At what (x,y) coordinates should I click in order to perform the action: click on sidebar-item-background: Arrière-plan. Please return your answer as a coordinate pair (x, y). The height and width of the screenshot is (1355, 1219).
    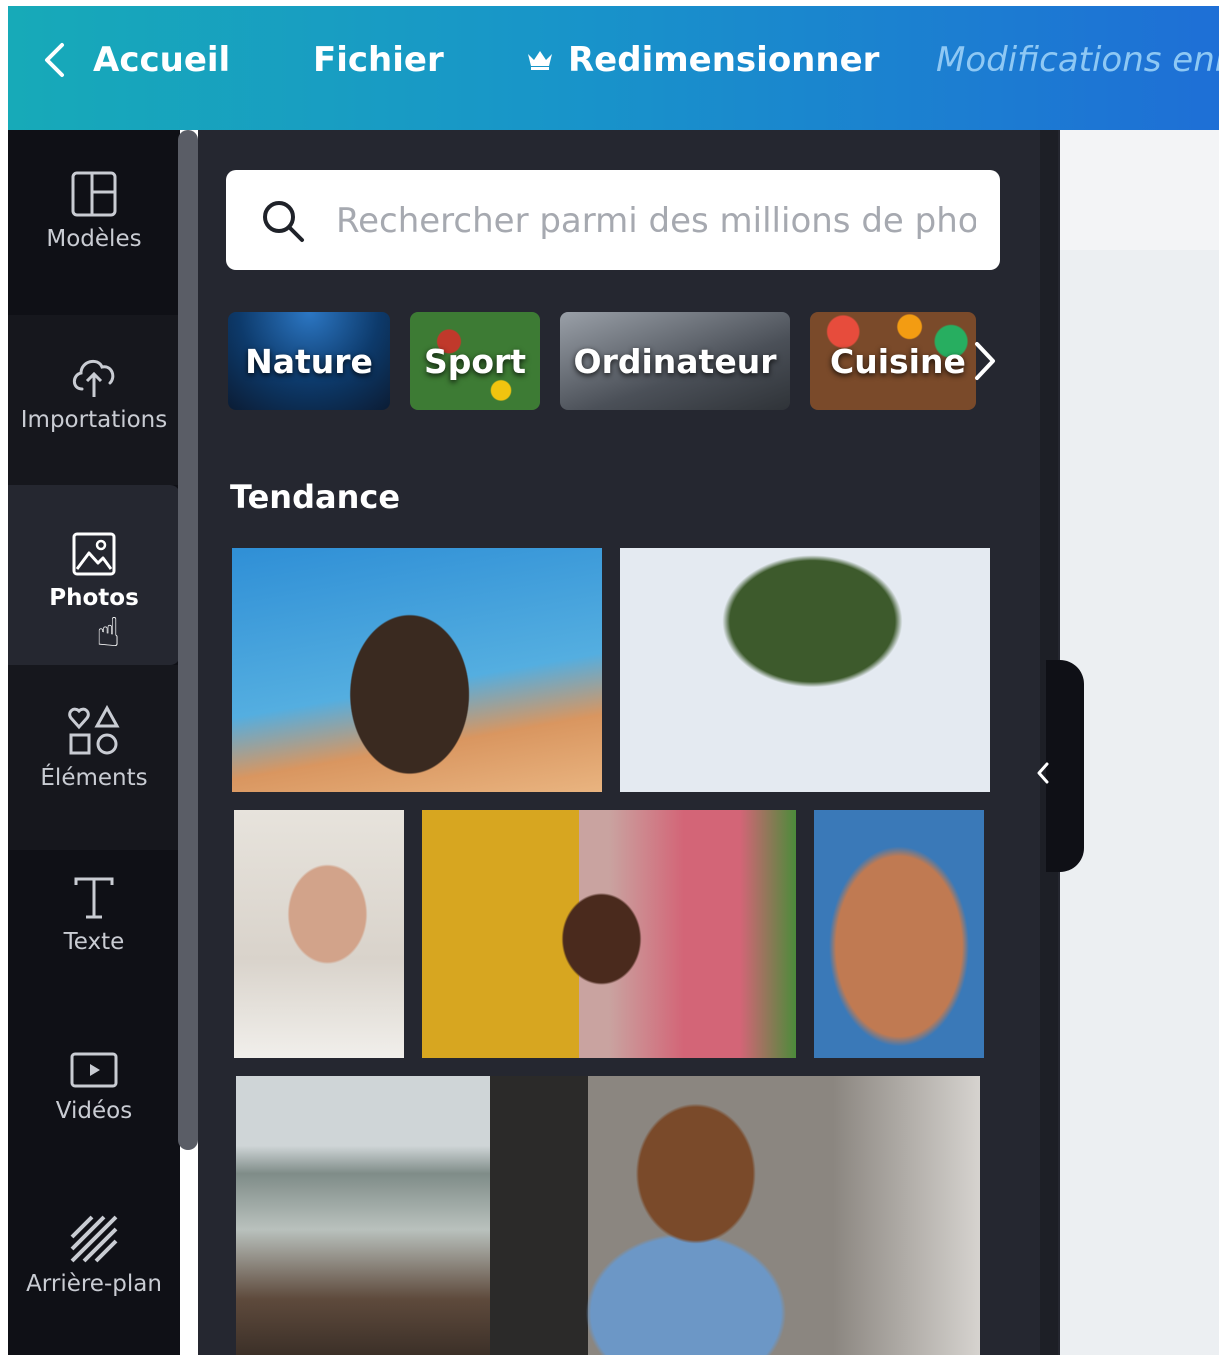
    Looking at the image, I should click on (94, 1256).